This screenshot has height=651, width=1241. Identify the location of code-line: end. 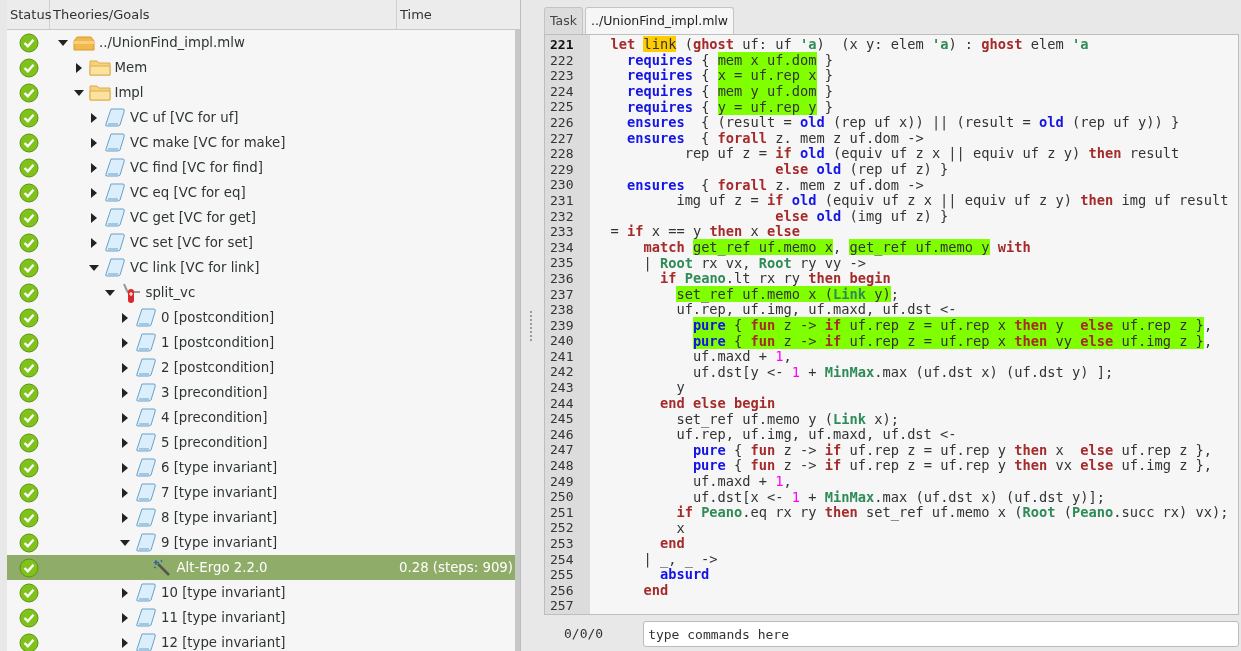
(656, 591).